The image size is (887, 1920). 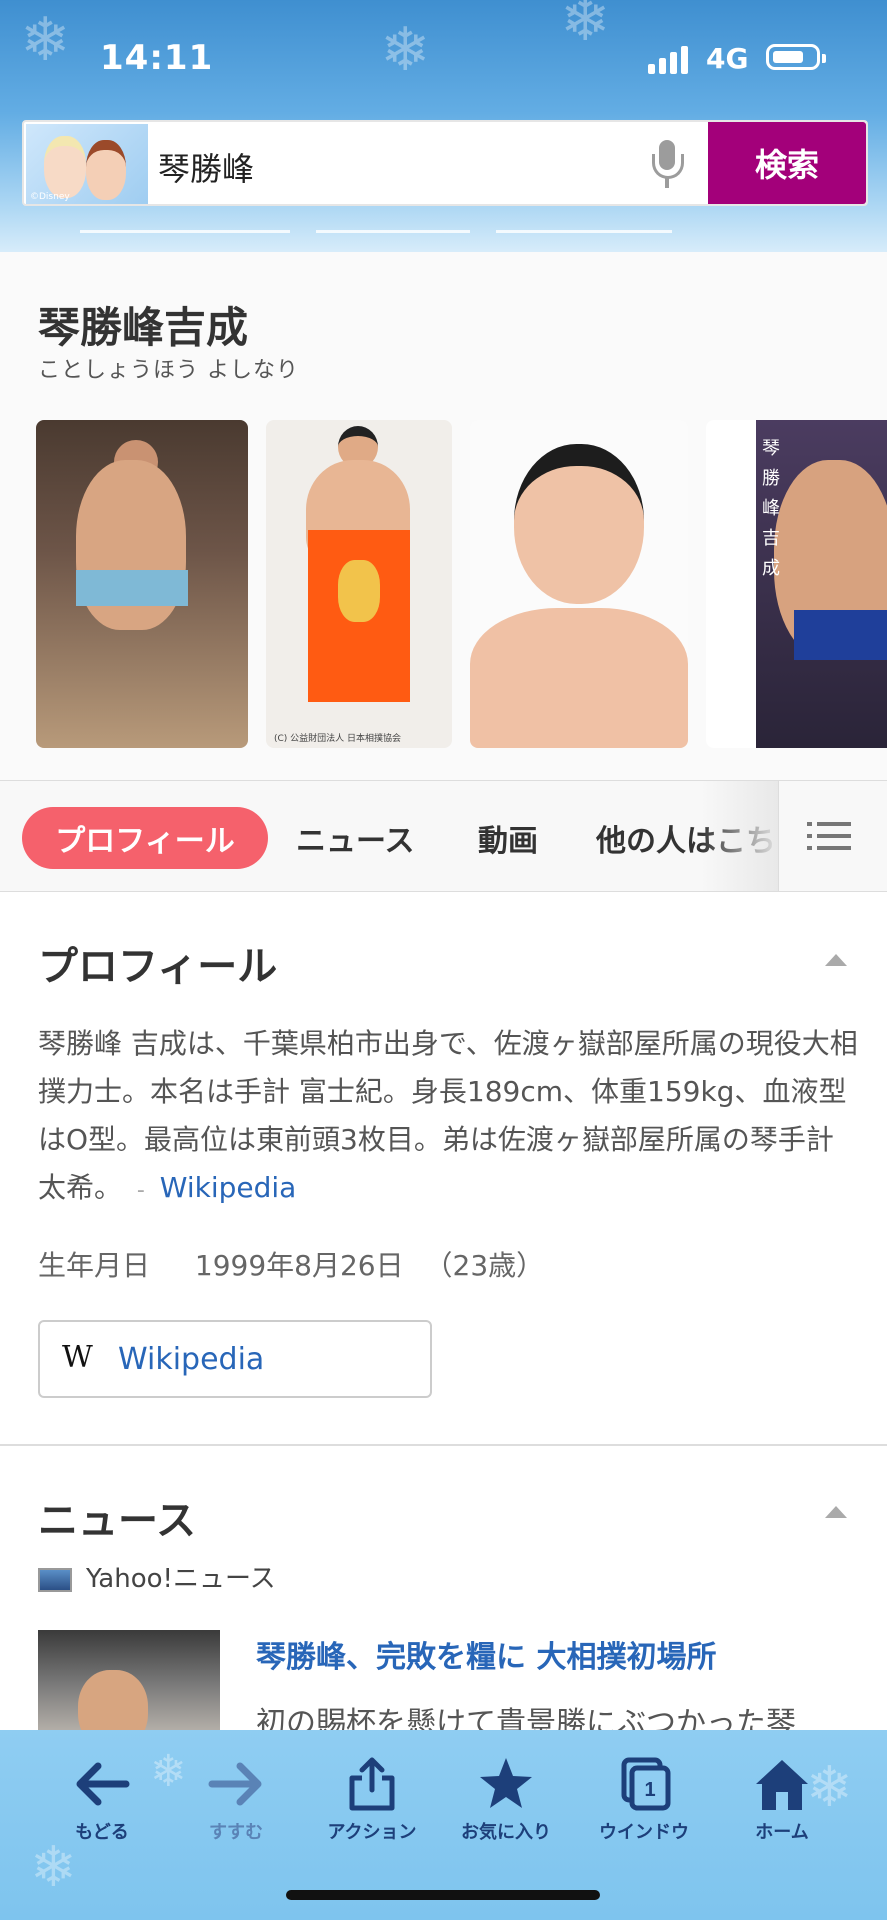 I want to click on search-bar: ©Disney 琴勝峰 検索, so click(x=445, y=163).